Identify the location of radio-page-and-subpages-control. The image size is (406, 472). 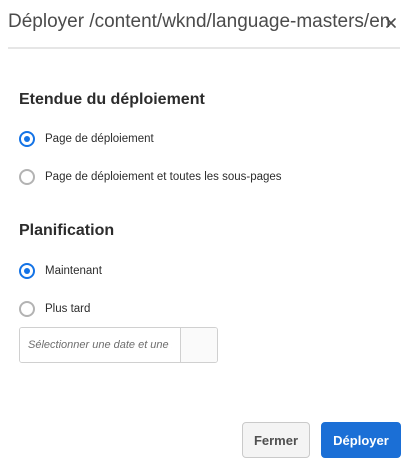
(27, 177).